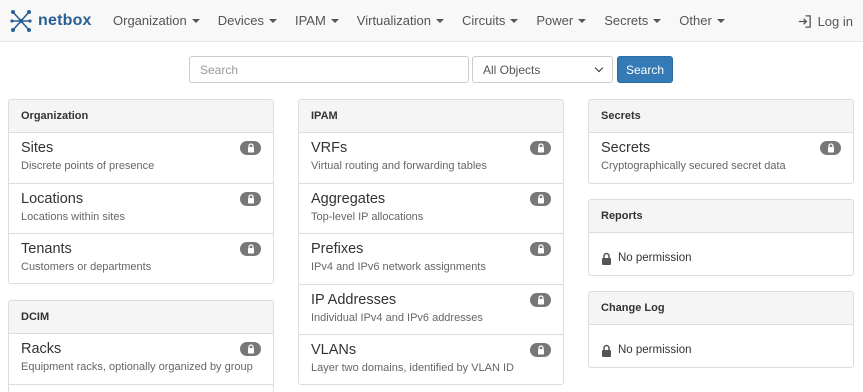  I want to click on search-input, so click(329, 69).